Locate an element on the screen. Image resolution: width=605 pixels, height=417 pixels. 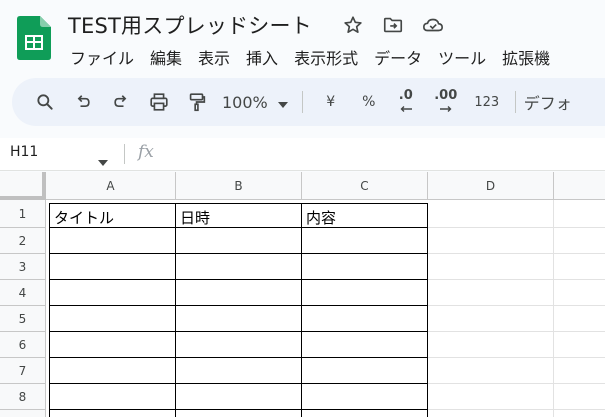
cell-c5 is located at coordinates (365, 319).